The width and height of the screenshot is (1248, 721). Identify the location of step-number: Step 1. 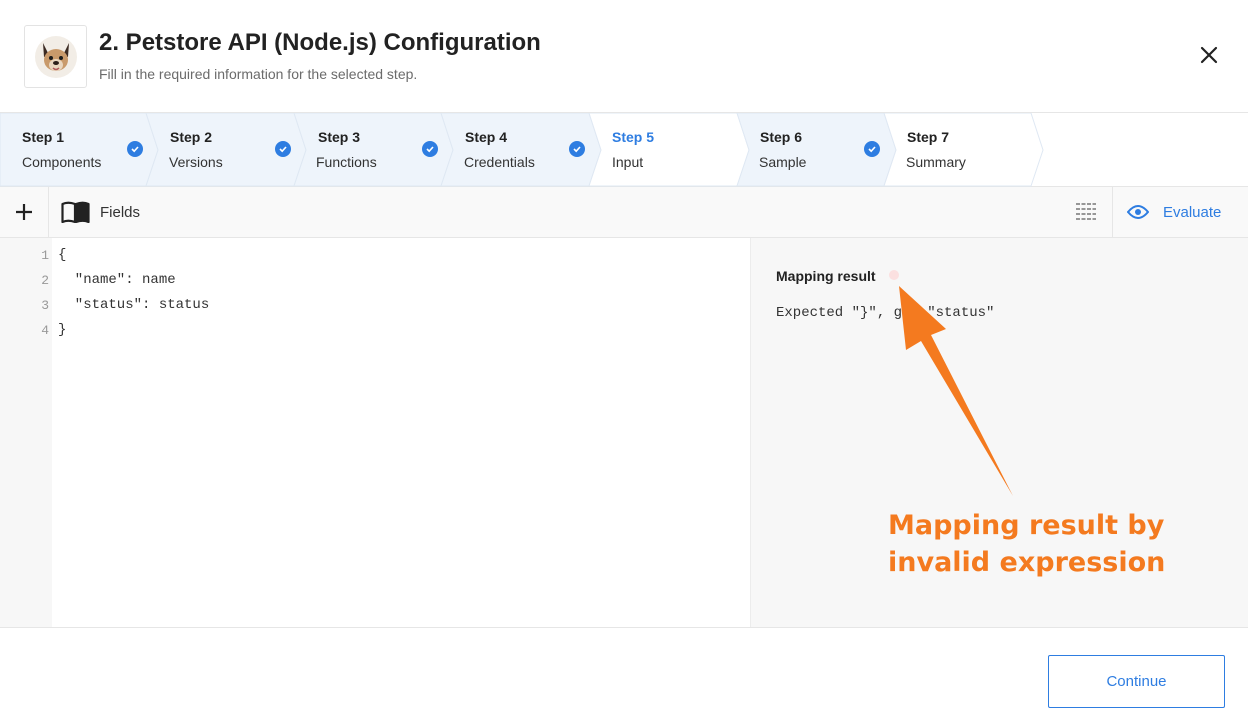
(43, 137).